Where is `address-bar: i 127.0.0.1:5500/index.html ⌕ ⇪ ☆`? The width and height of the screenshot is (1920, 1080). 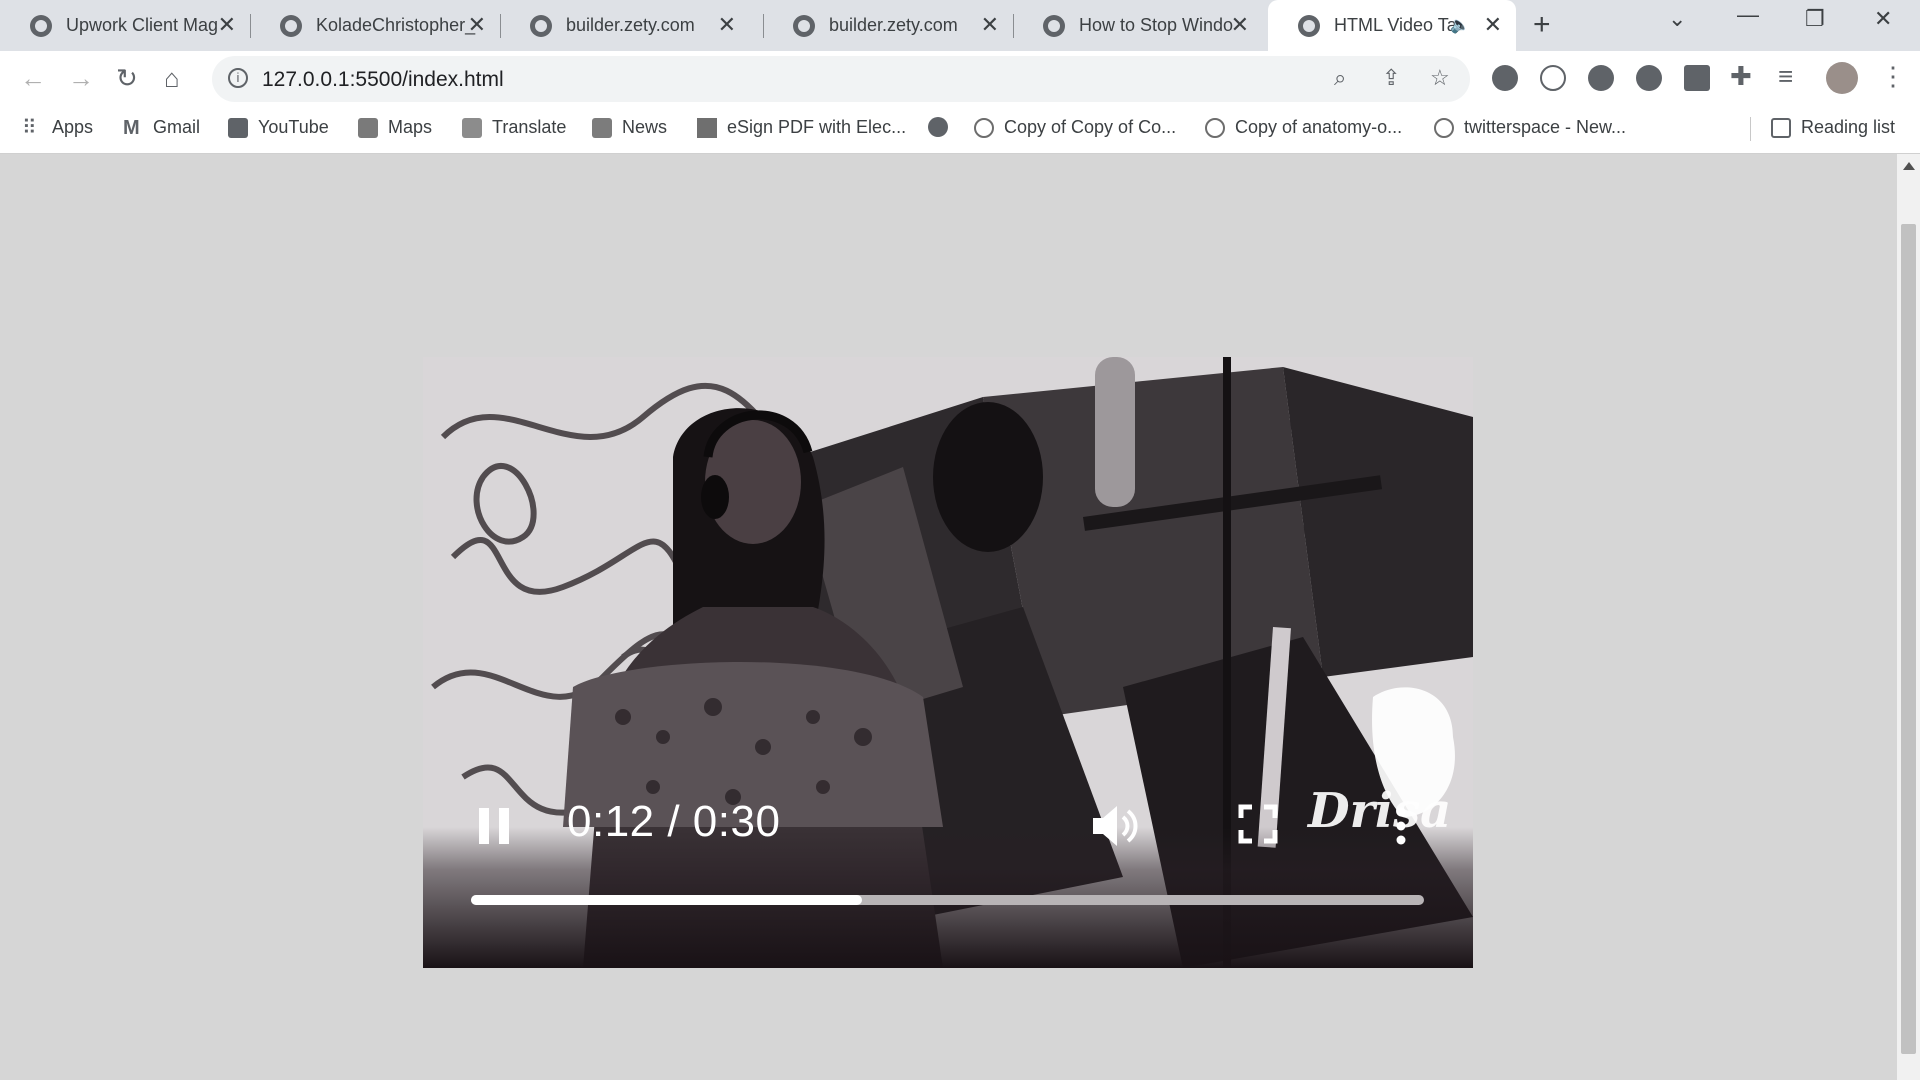
address-bar: i 127.0.0.1:5500/index.html ⌕ ⇪ ☆ is located at coordinates (841, 79).